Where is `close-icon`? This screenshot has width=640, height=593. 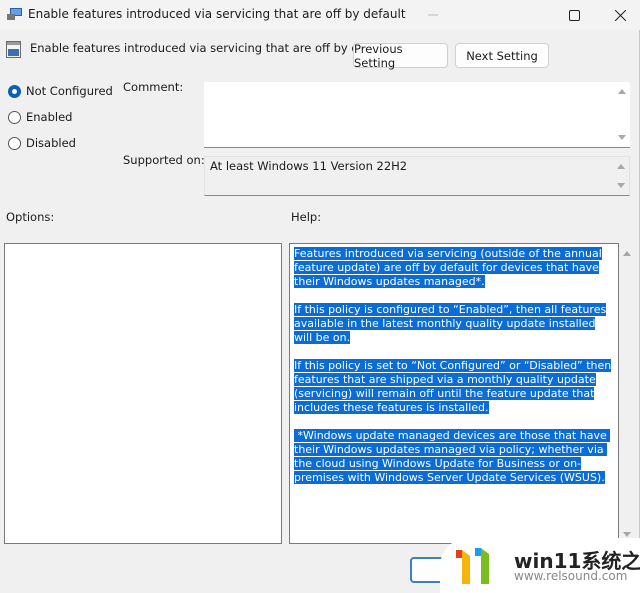 close-icon is located at coordinates (620, 15).